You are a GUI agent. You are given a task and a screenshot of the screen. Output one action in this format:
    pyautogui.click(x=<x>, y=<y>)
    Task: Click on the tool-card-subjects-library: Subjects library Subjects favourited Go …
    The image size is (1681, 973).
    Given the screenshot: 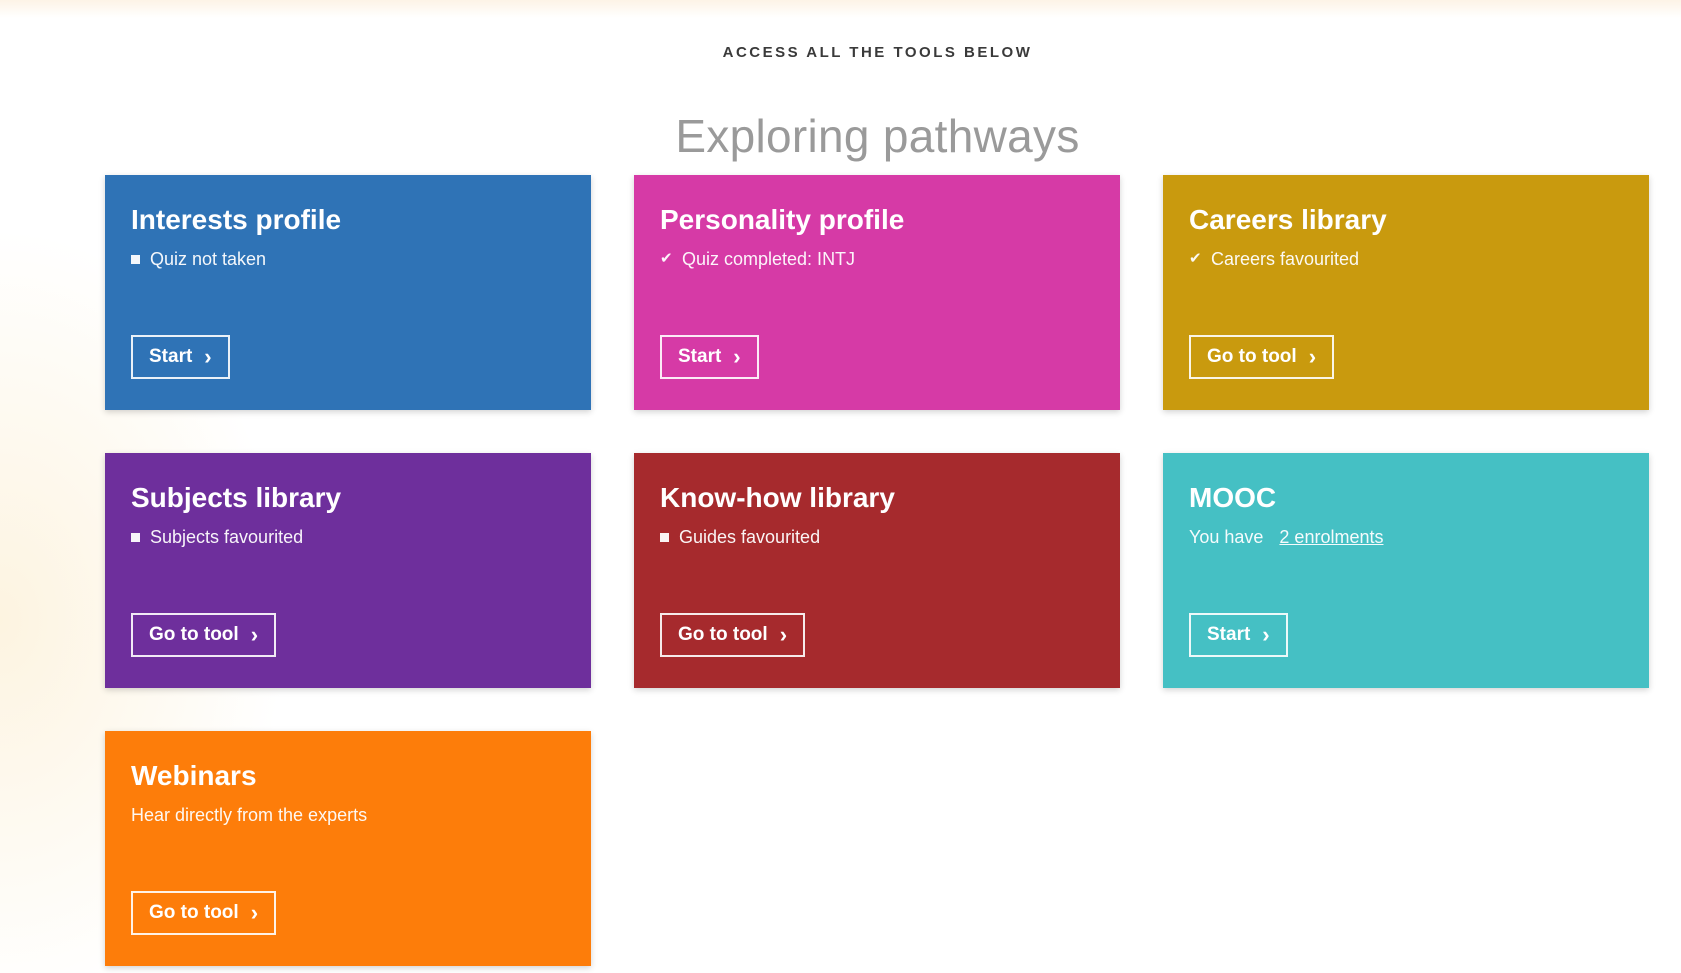 What is the action you would take?
    pyautogui.click(x=348, y=570)
    